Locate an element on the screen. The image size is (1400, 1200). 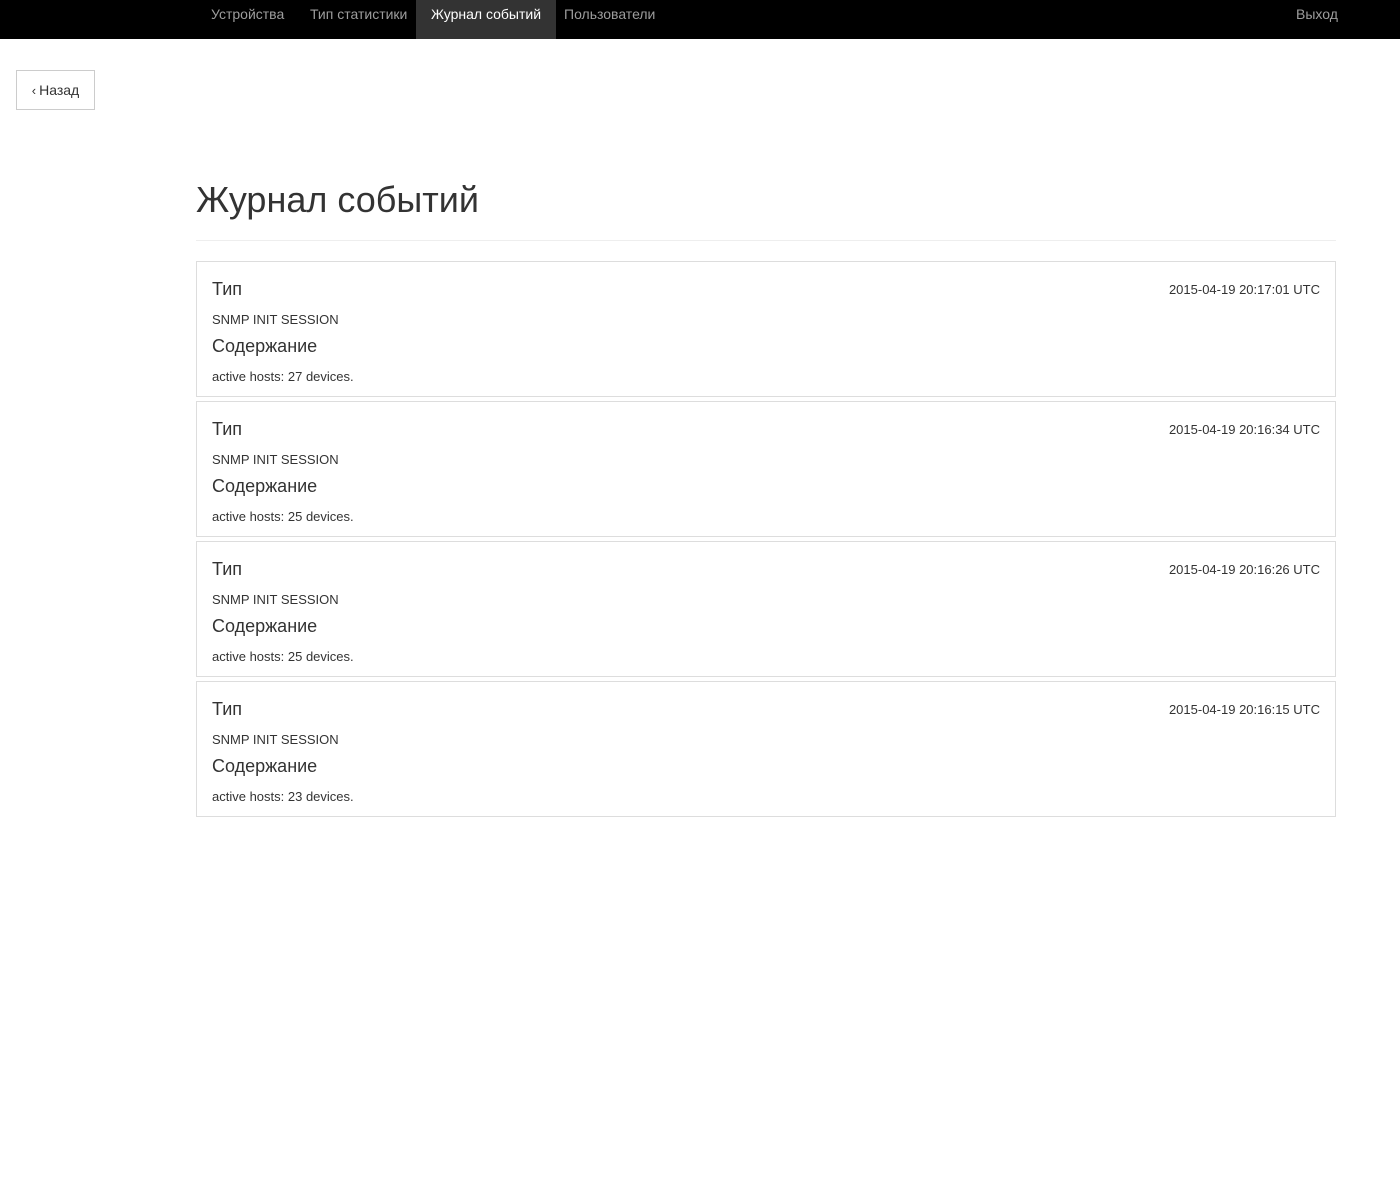
event-timestamp: 2015-04-19 20:16:34 UTC is located at coordinates (1244, 429).